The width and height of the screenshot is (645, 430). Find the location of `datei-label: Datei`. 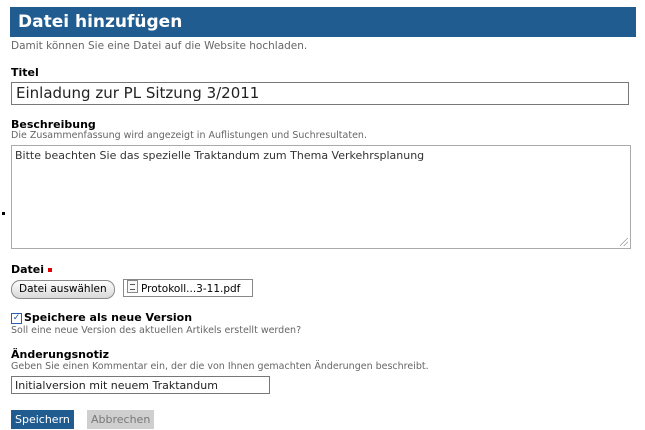

datei-label: Datei is located at coordinates (32, 269).